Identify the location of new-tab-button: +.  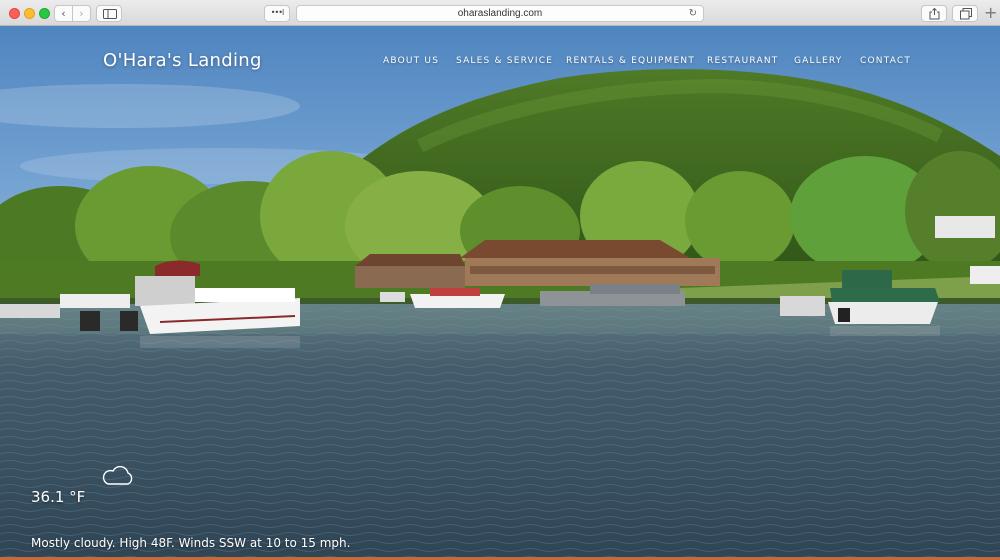
(990, 13).